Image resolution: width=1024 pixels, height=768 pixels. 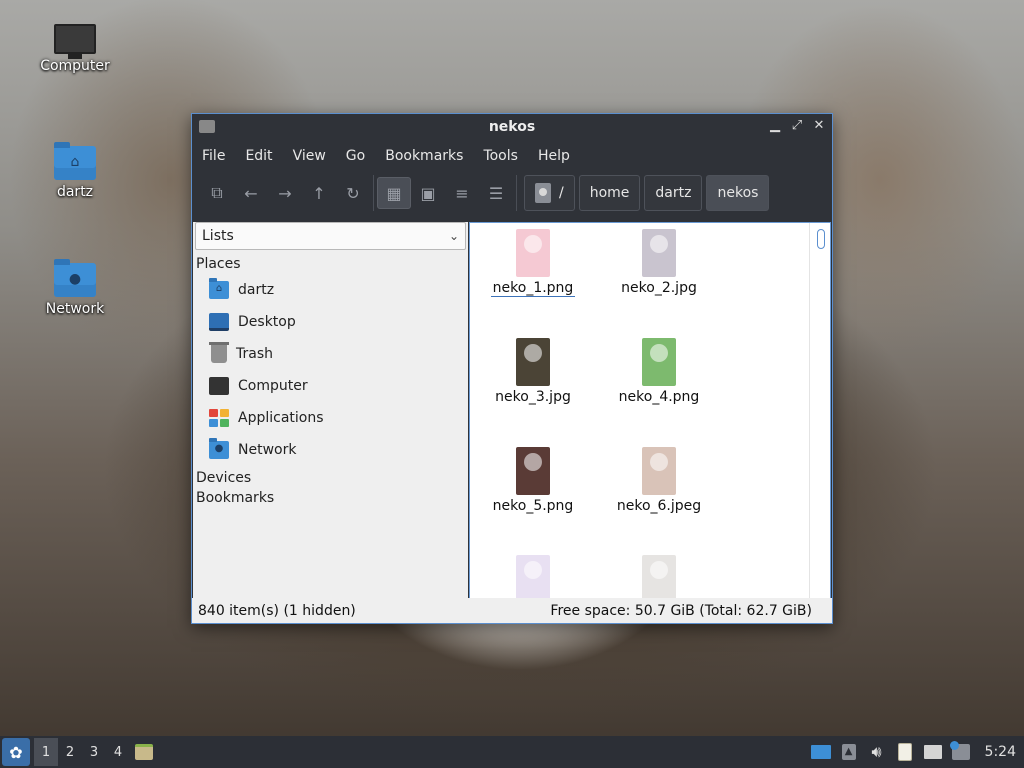 I want to click on icon-view-icon: ▦, so click(x=394, y=193).